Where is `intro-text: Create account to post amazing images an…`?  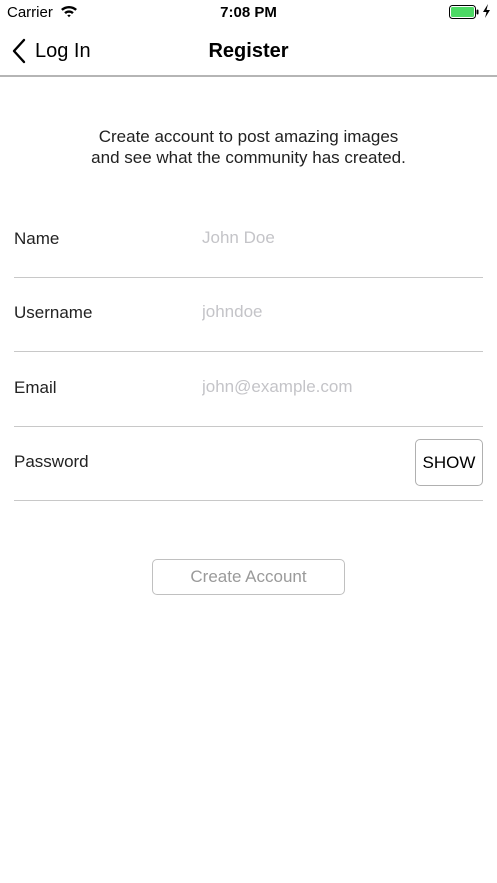 intro-text: Create account to post amazing images an… is located at coordinates (248, 147).